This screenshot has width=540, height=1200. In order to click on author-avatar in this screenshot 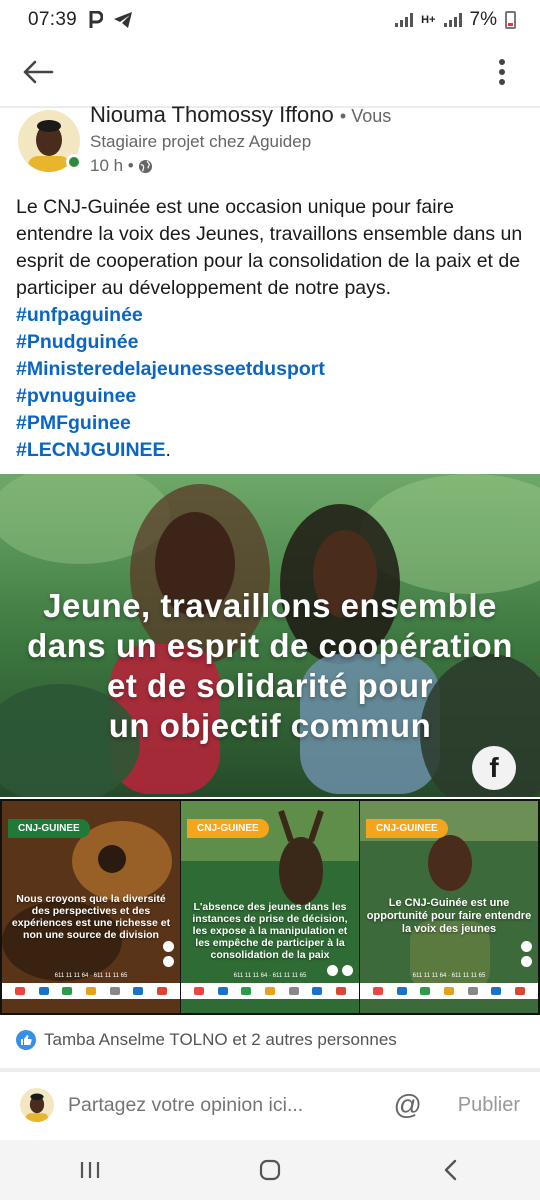, I will do `click(50, 141)`.